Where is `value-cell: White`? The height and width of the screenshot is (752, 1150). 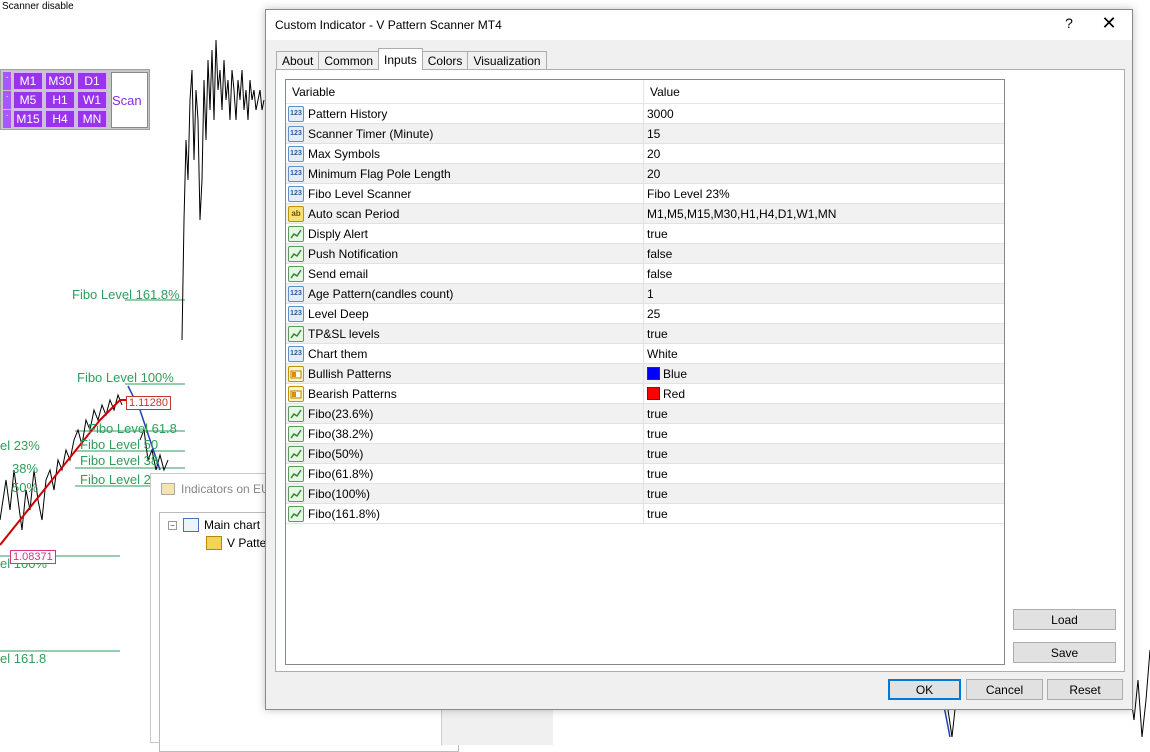
value-cell: White is located at coordinates (822, 353).